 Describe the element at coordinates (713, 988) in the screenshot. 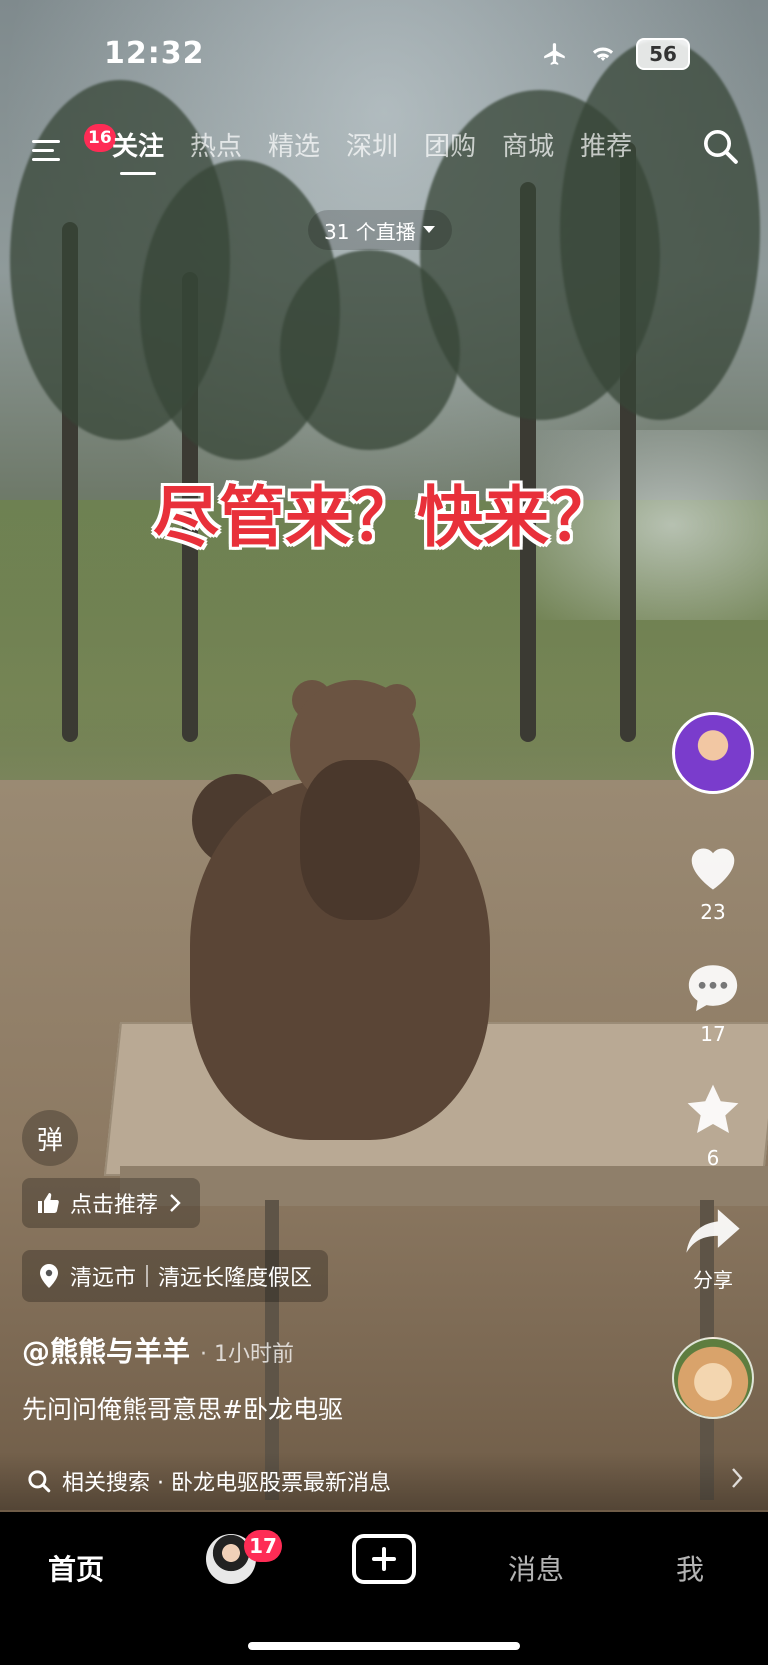

I see `comment-icon` at that location.